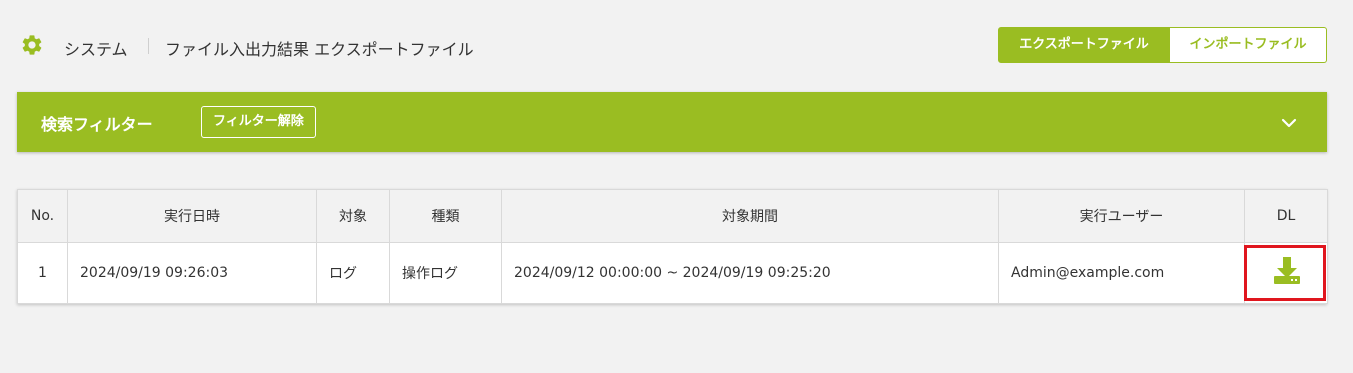  I want to click on breadcrumb-divider, so click(148, 46).